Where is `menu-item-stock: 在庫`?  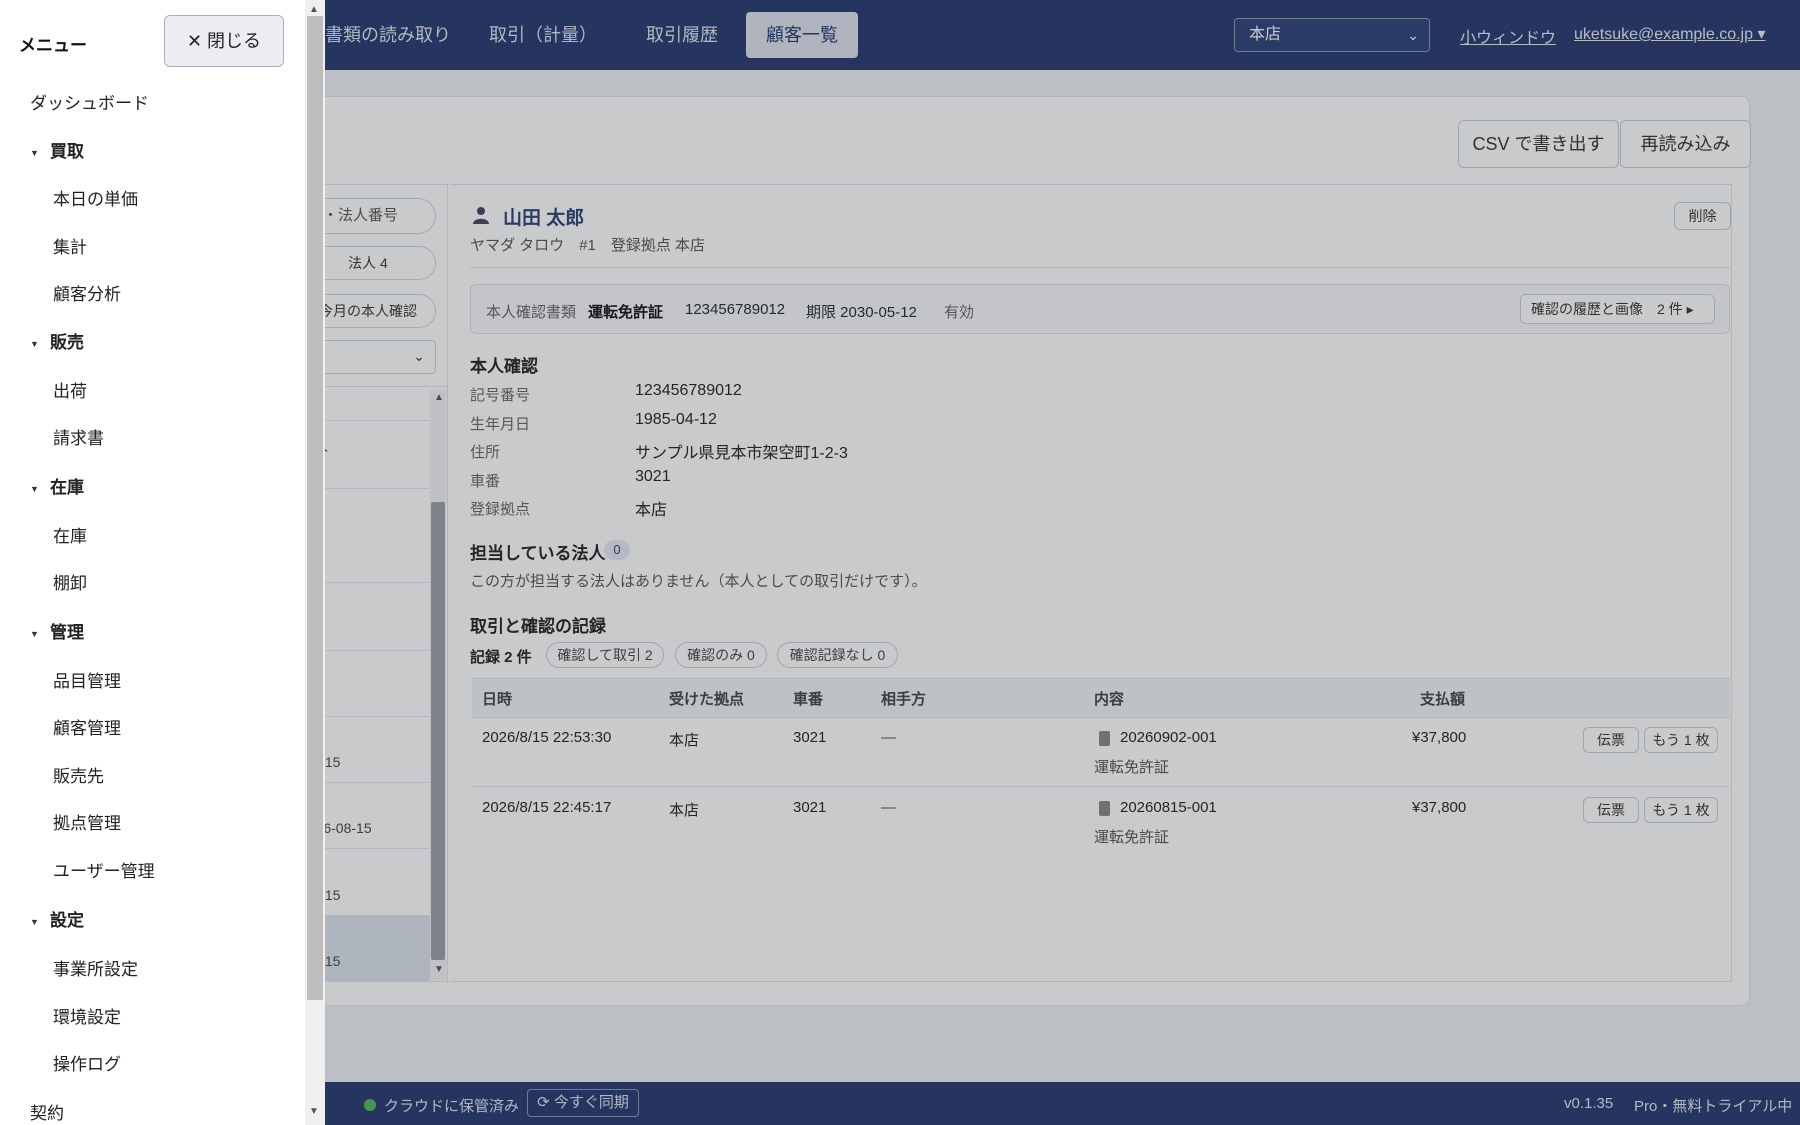
menu-item-stock: 在庫 is located at coordinates (70, 534).